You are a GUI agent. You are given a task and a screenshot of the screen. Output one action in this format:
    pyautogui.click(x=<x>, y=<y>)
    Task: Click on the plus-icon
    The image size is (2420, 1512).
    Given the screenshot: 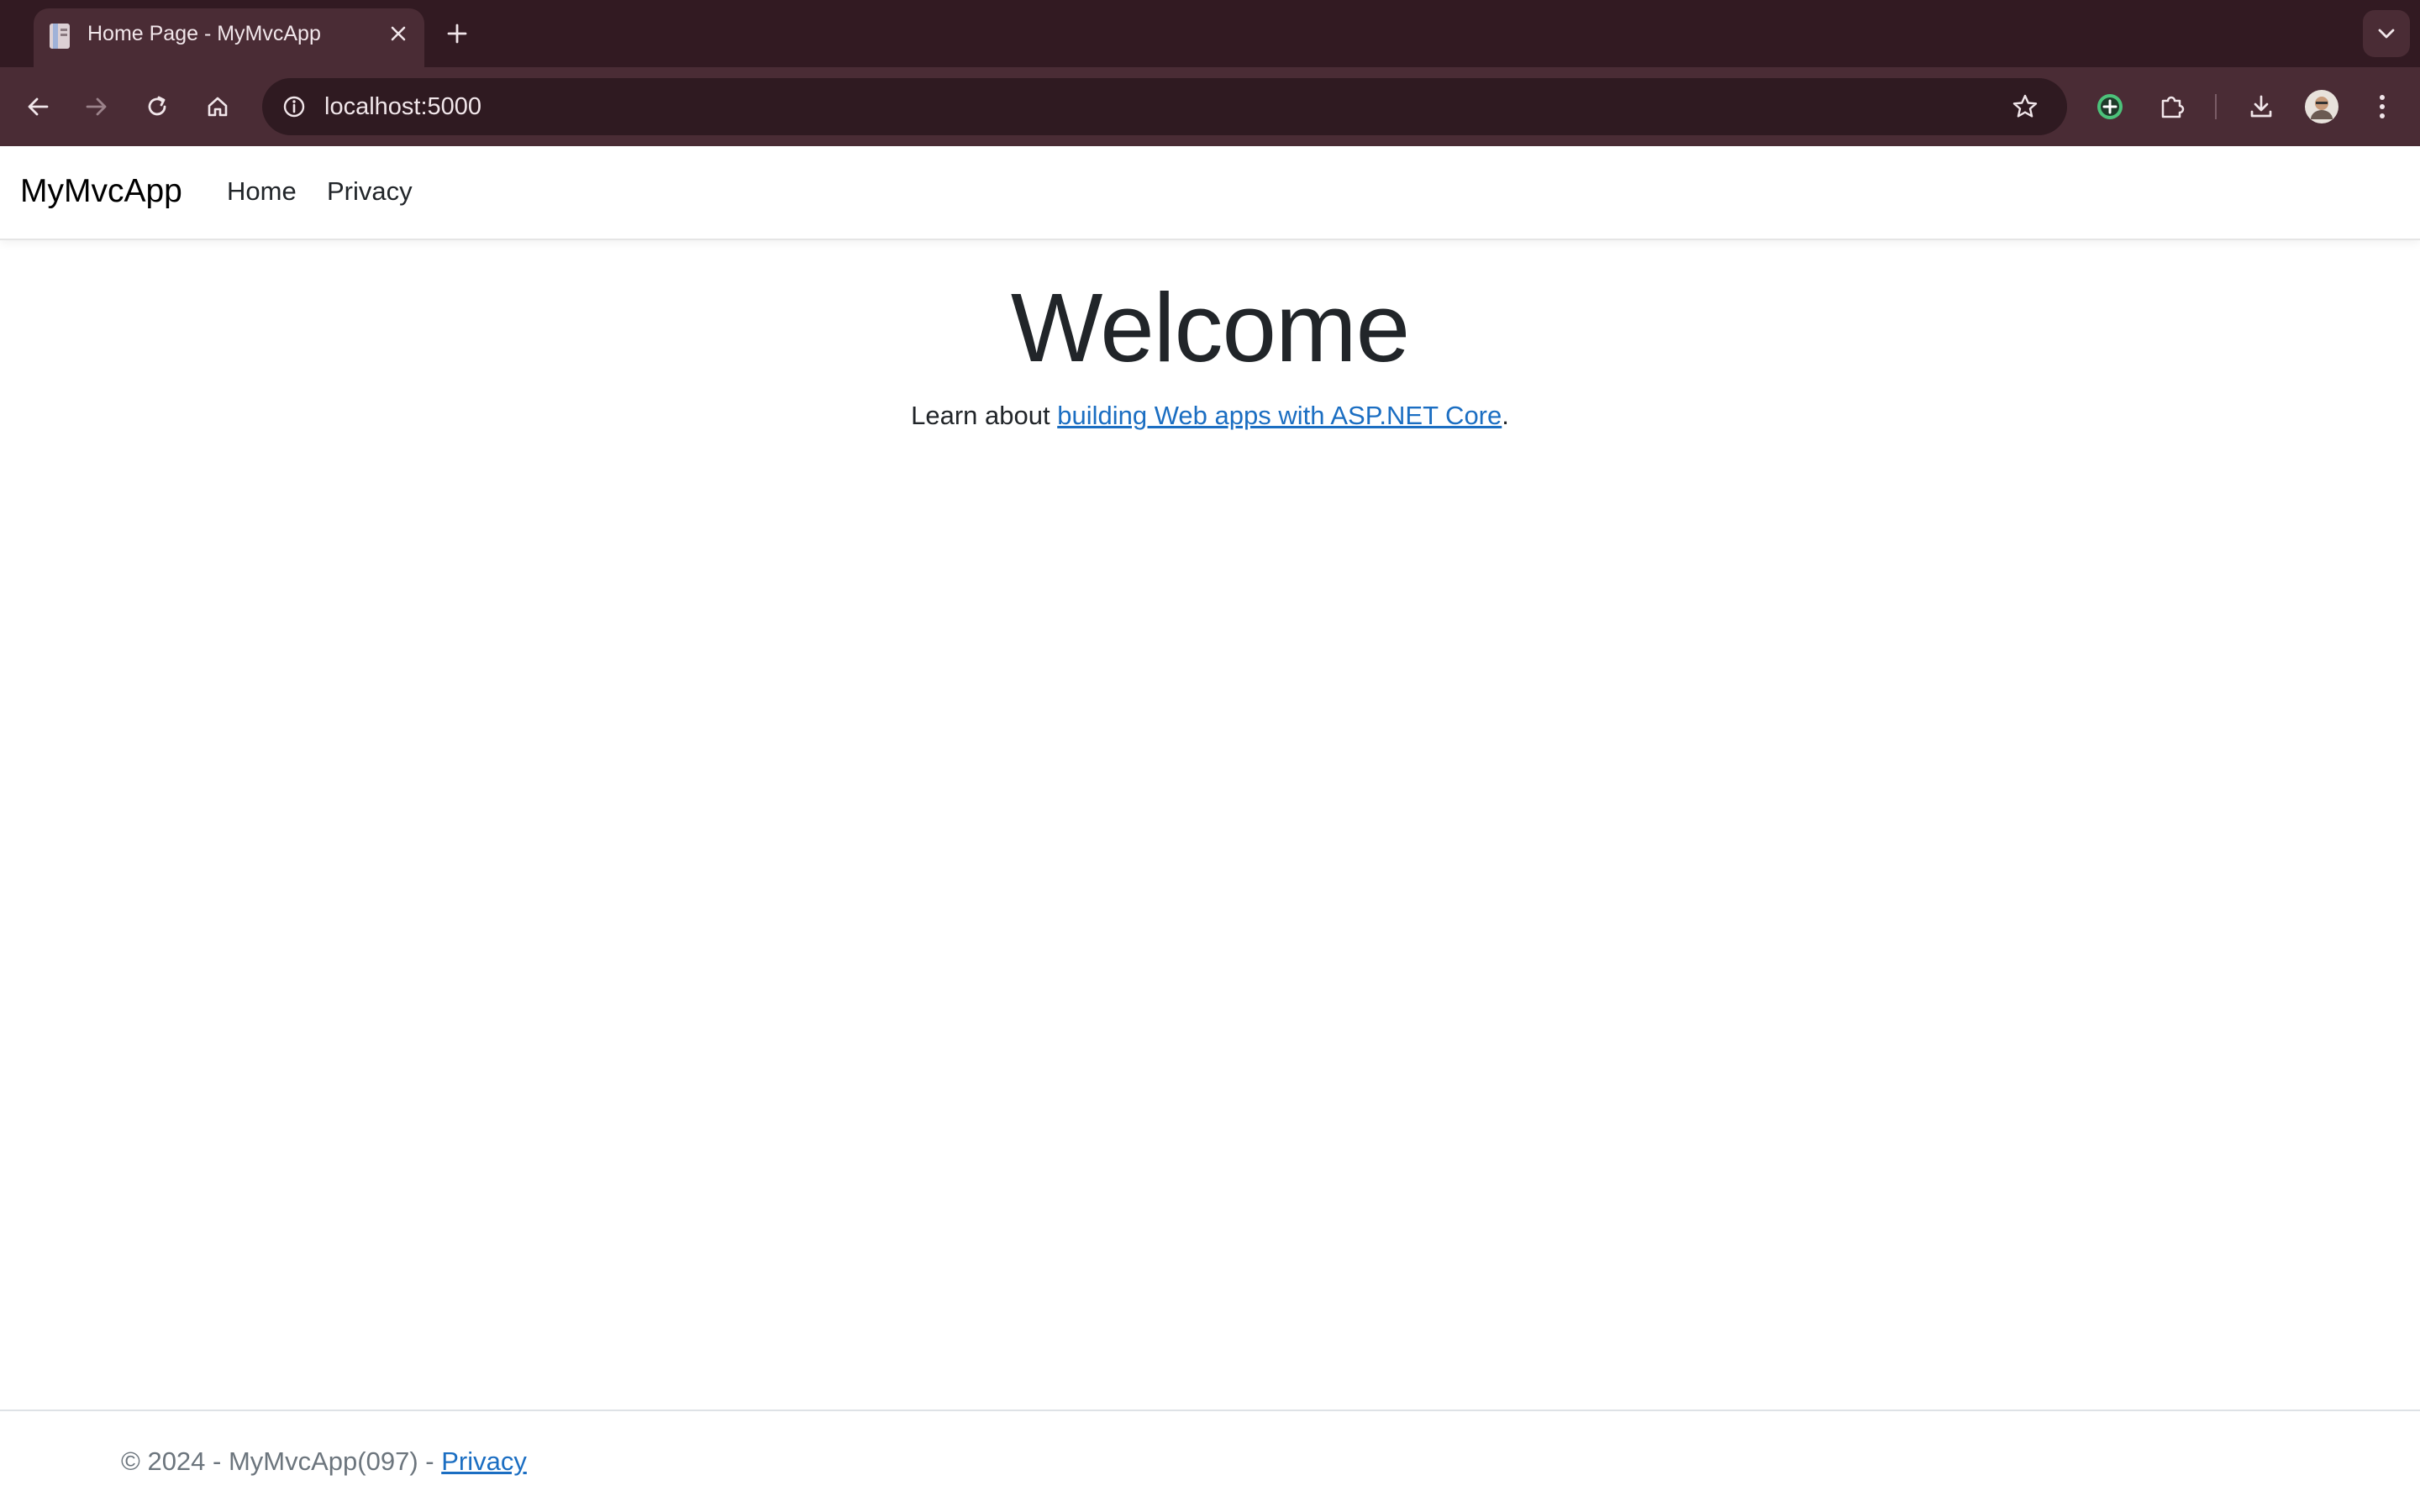 What is the action you would take?
    pyautogui.click(x=457, y=33)
    